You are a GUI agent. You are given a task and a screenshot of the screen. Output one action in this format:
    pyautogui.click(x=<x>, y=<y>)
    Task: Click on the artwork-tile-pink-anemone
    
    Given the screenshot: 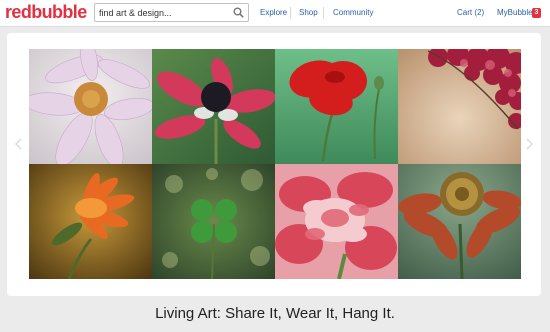 What is the action you would take?
    pyautogui.click(x=213, y=106)
    